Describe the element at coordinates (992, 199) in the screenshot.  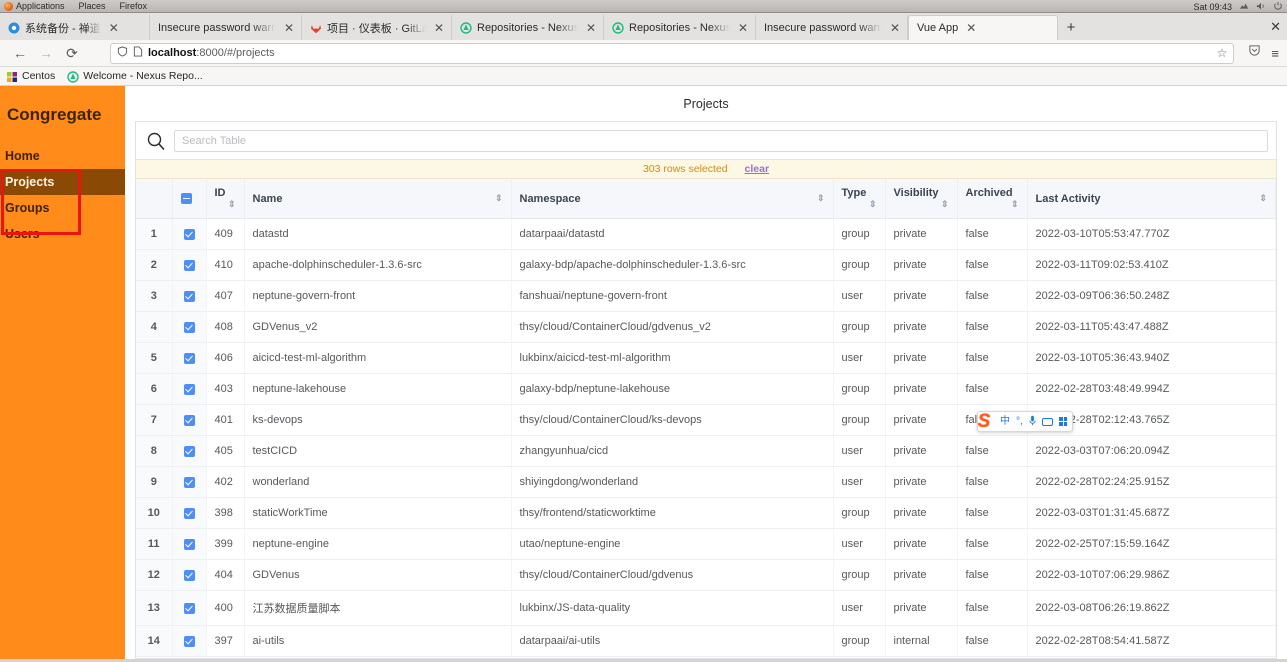
I see `column-archived: Archived ⇕` at that location.